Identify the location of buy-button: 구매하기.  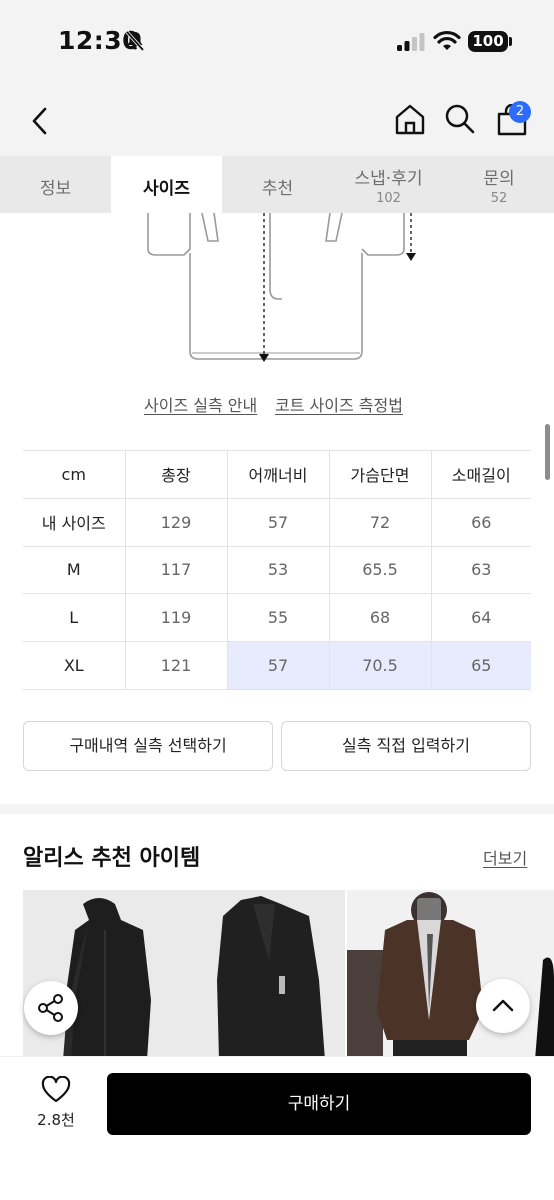
(319, 1104).